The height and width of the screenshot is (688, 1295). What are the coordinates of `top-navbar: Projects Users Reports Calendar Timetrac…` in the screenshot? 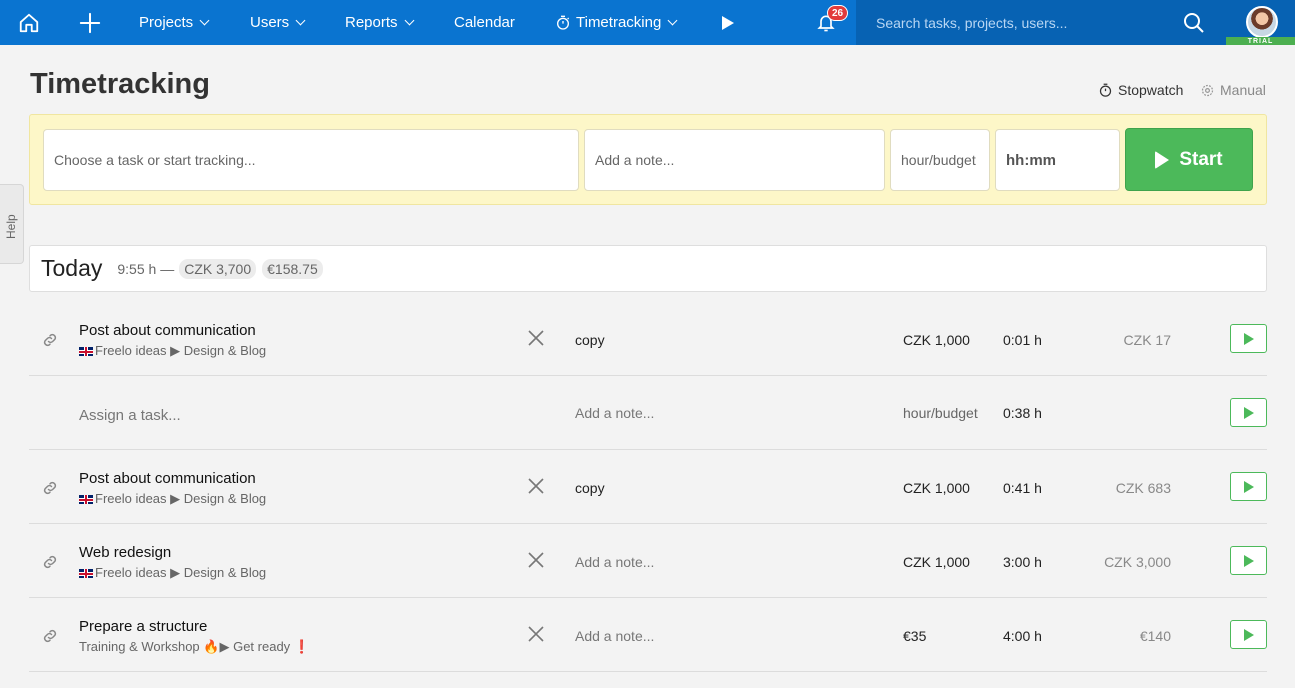 It's located at (647, 22).